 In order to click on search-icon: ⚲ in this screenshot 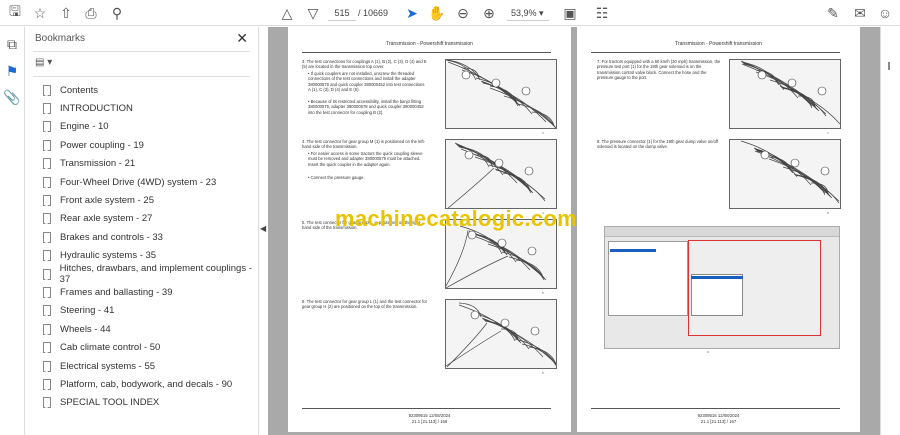, I will do `click(117, 13)`.